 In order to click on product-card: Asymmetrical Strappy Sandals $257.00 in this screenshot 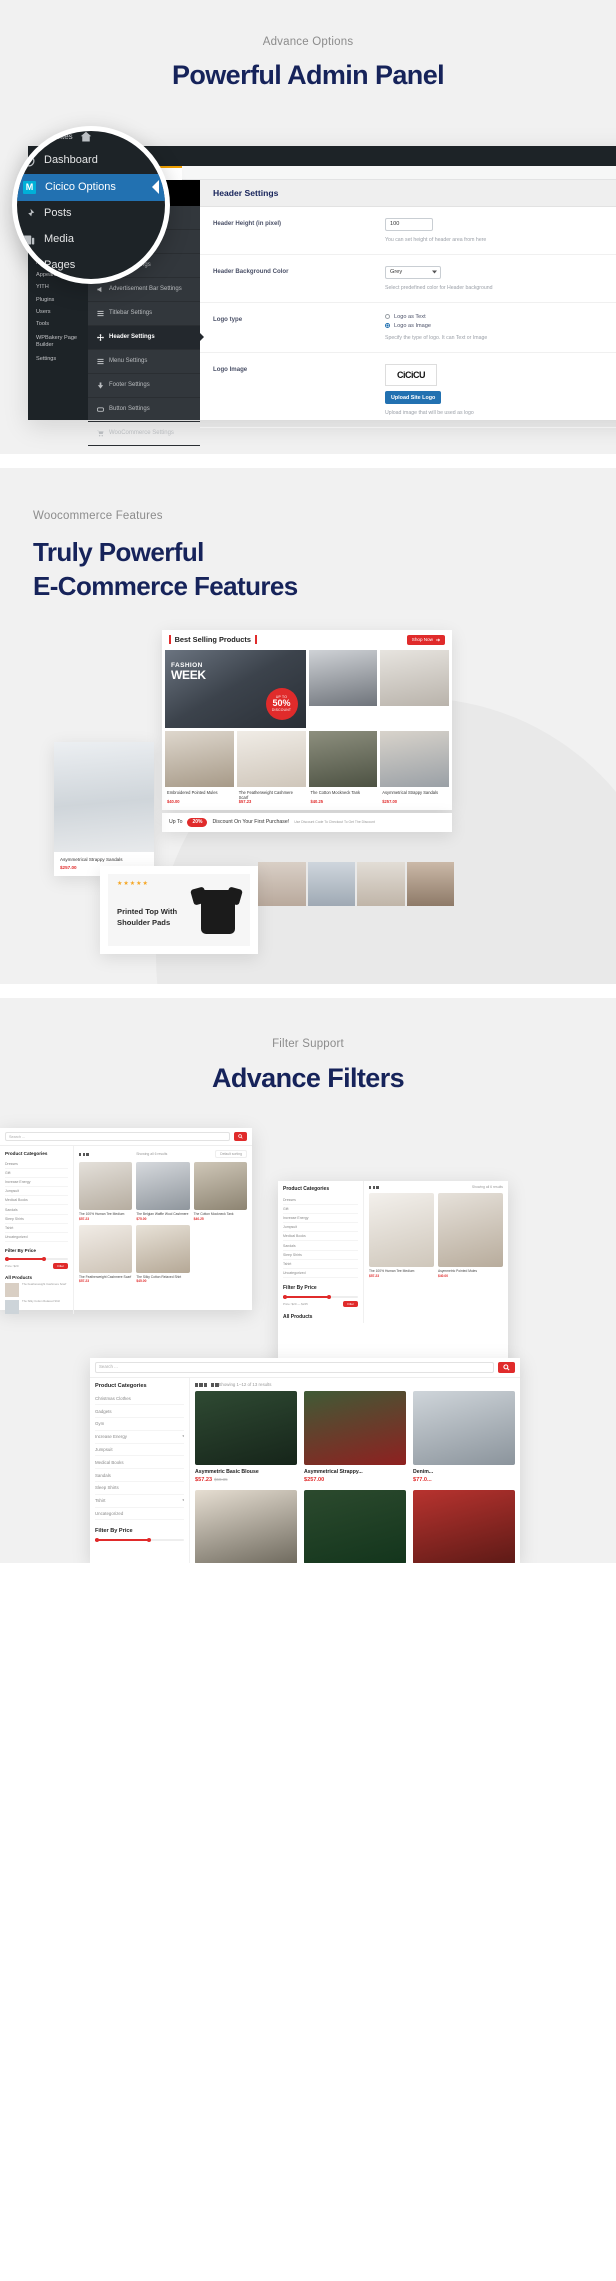, I will do `click(414, 768)`.